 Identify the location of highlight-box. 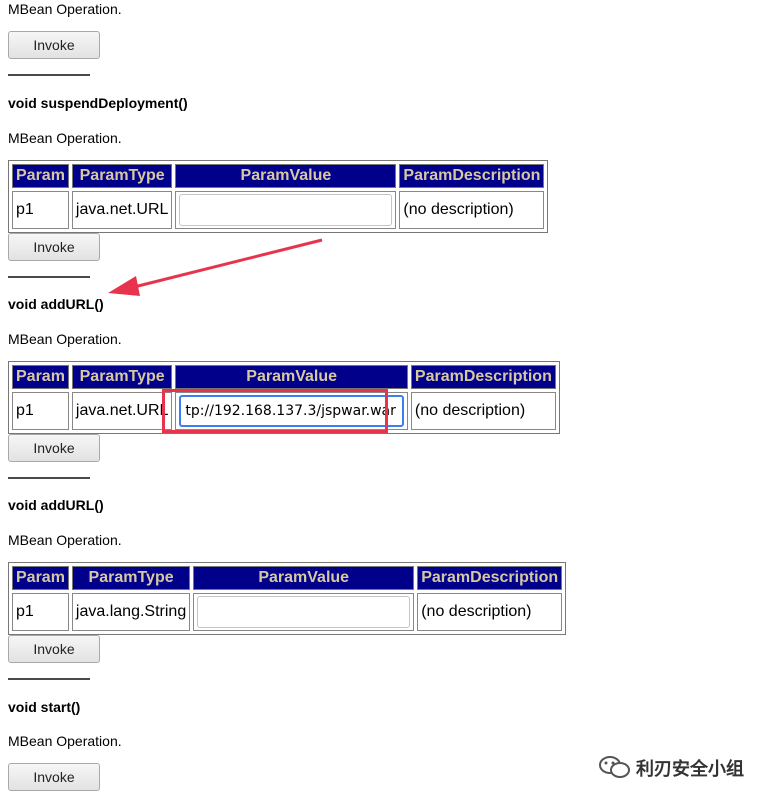
(275, 411).